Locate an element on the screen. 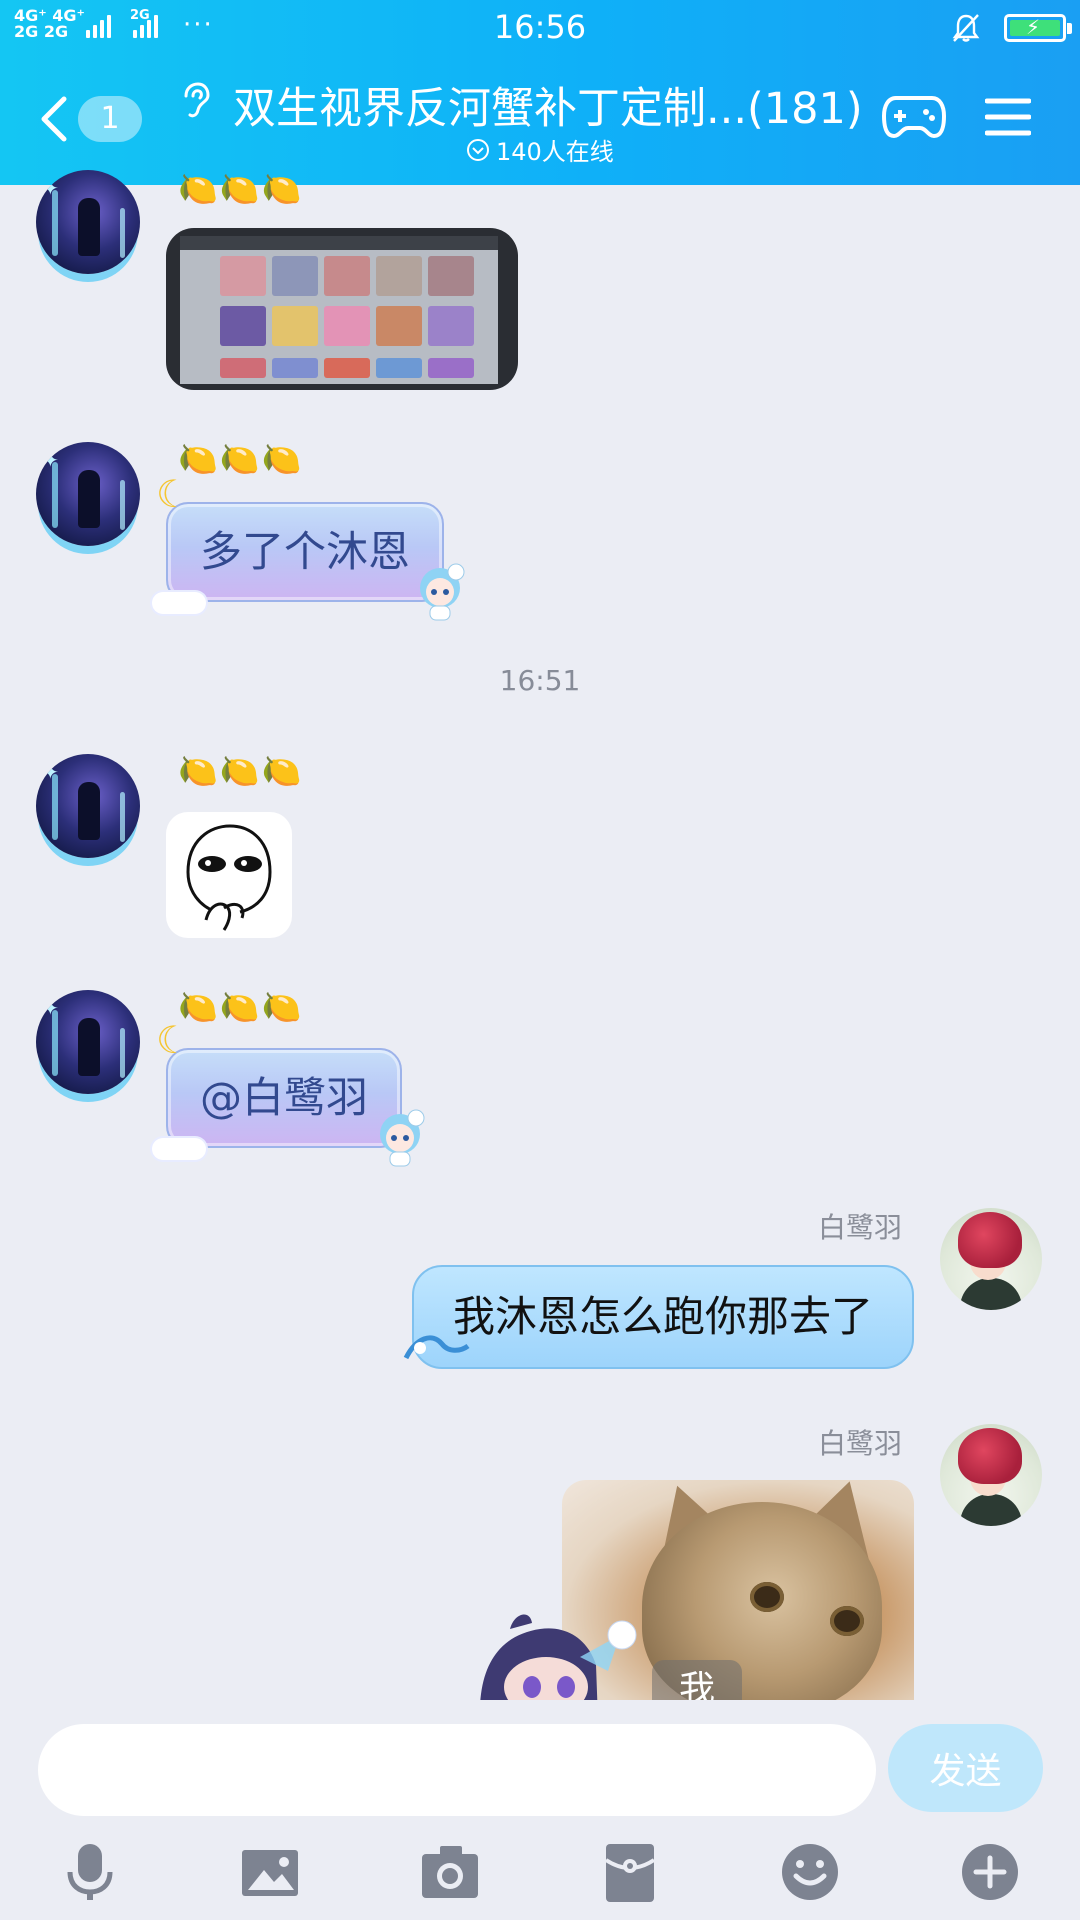 The width and height of the screenshot is (1080, 1920). composer: 发送 is located at coordinates (540, 1810).